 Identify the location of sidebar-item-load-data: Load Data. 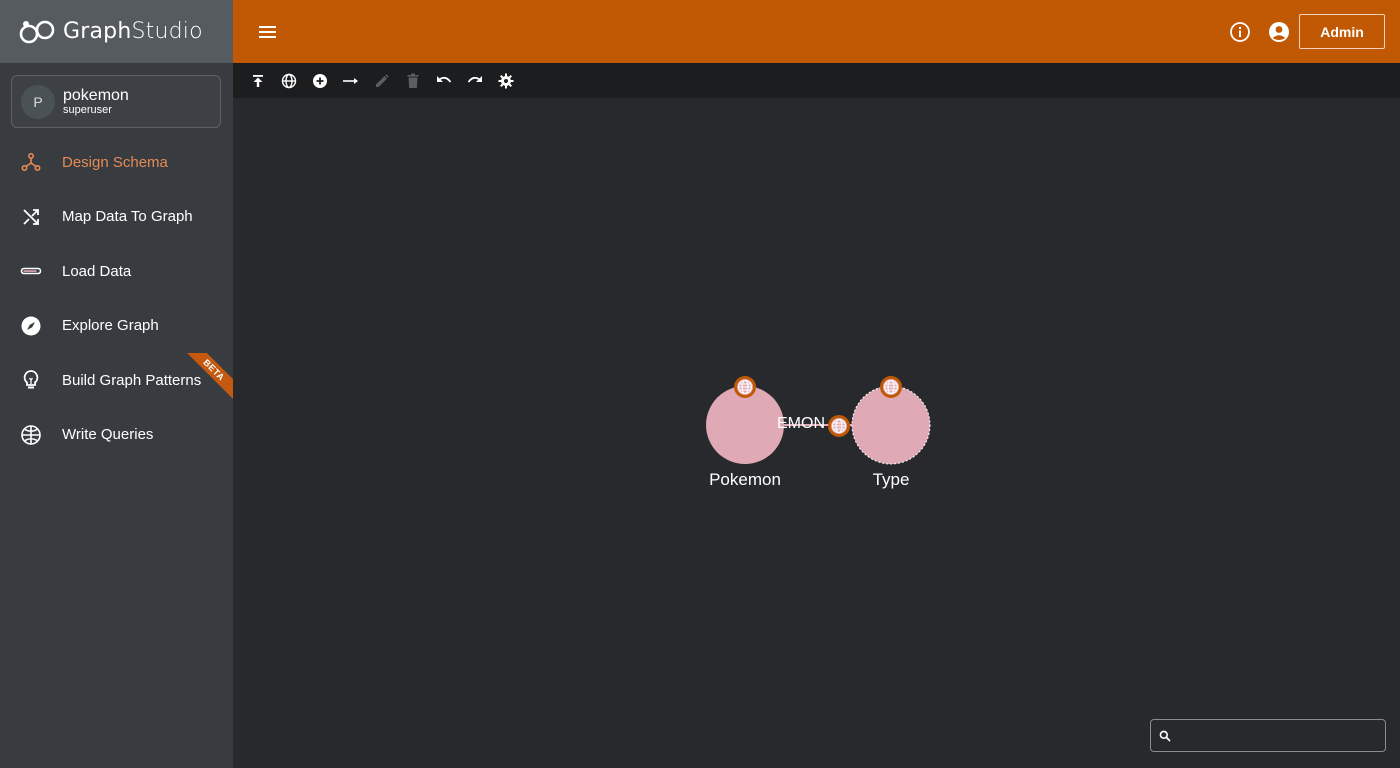
(116, 271).